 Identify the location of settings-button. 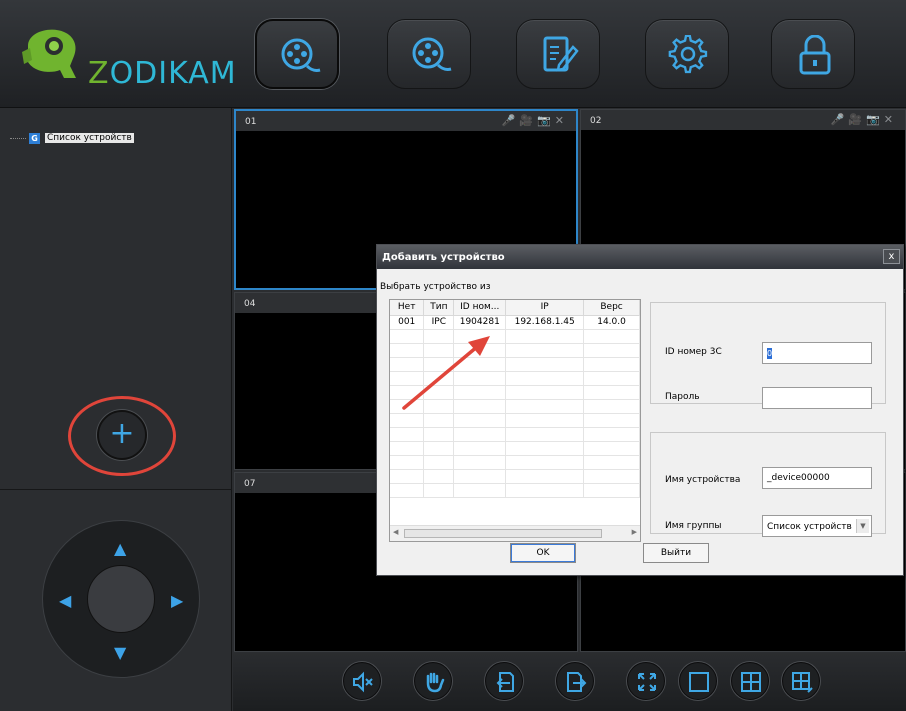
(687, 54).